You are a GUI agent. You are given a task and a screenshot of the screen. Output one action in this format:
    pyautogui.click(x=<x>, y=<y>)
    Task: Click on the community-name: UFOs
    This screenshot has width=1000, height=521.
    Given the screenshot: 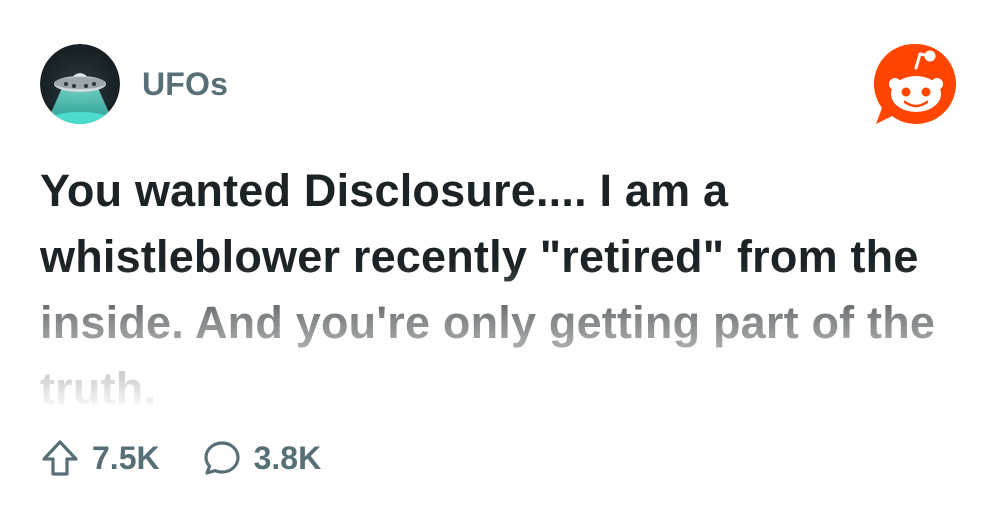 What is the action you would take?
    pyautogui.click(x=185, y=84)
    